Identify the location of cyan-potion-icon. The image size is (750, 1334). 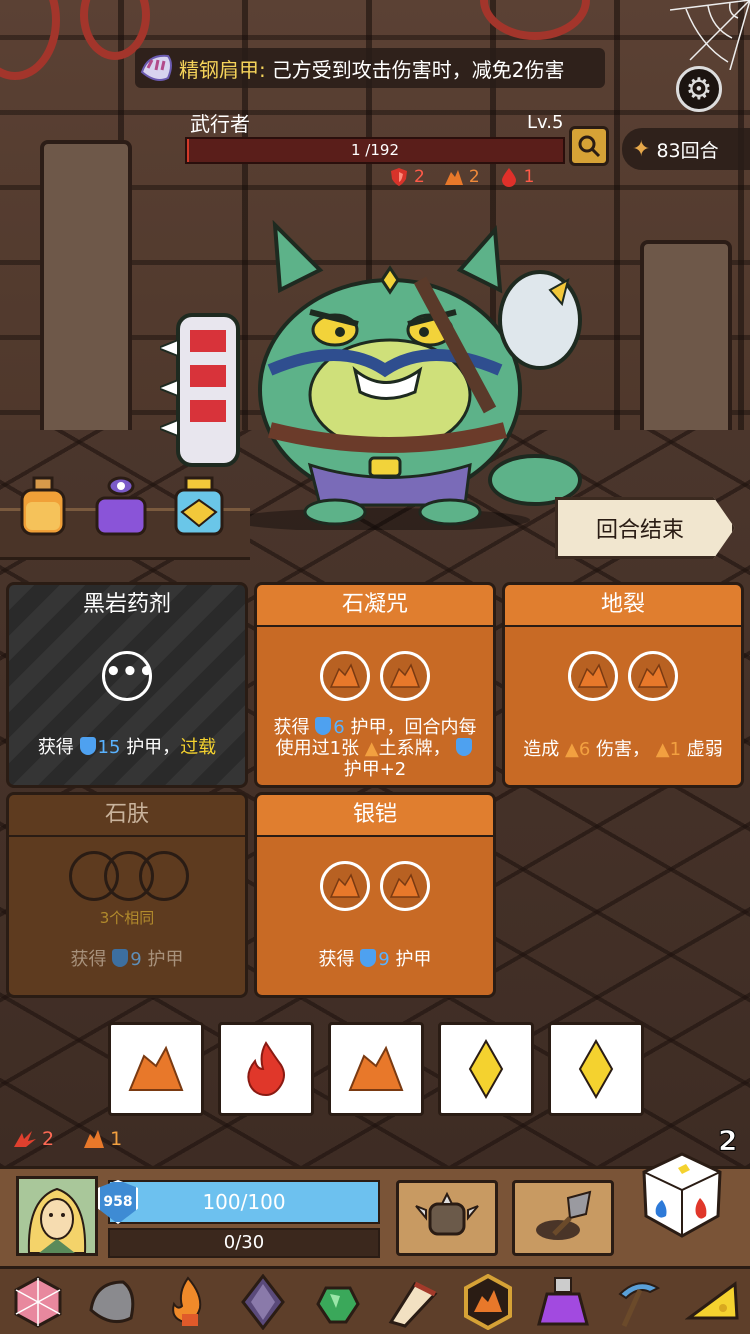
(199, 507).